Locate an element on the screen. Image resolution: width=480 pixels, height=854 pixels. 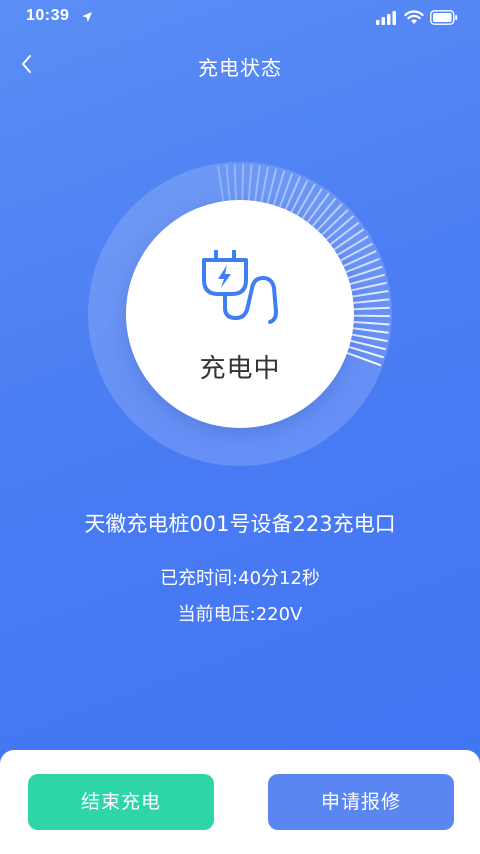
cellular-signal-icon is located at coordinates (386, 18).